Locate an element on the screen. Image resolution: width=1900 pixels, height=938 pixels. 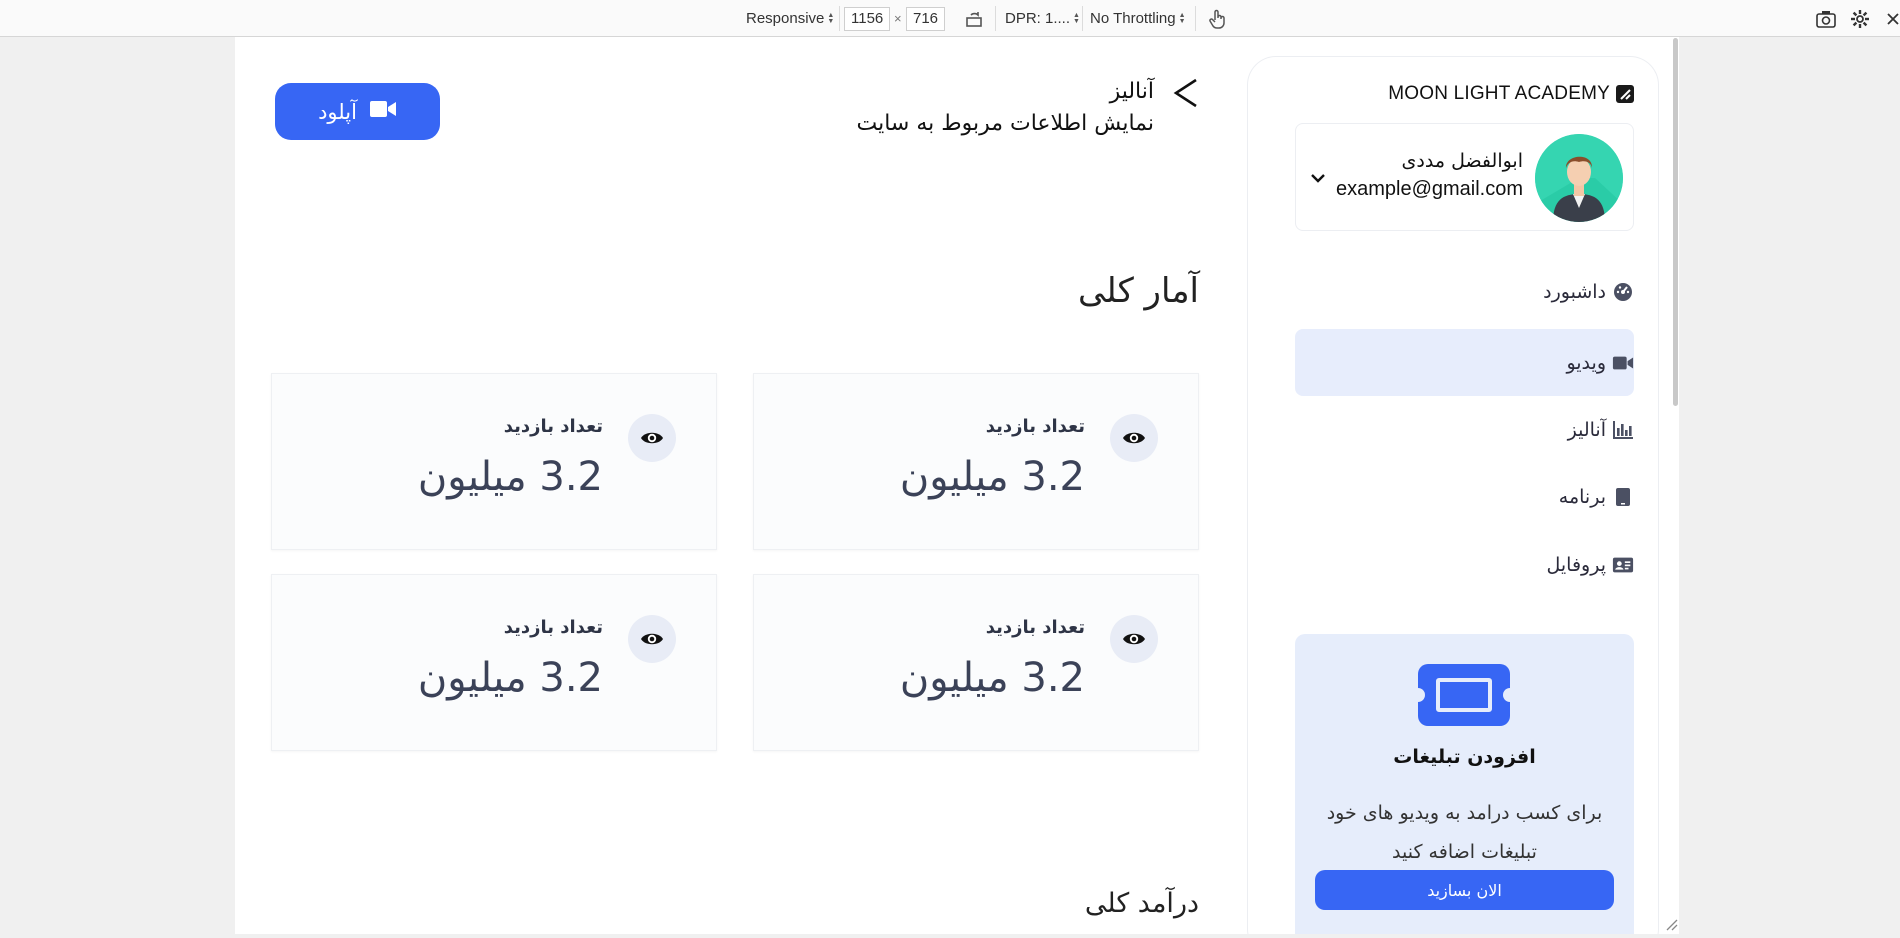
touch-icon is located at coordinates (1217, 18).